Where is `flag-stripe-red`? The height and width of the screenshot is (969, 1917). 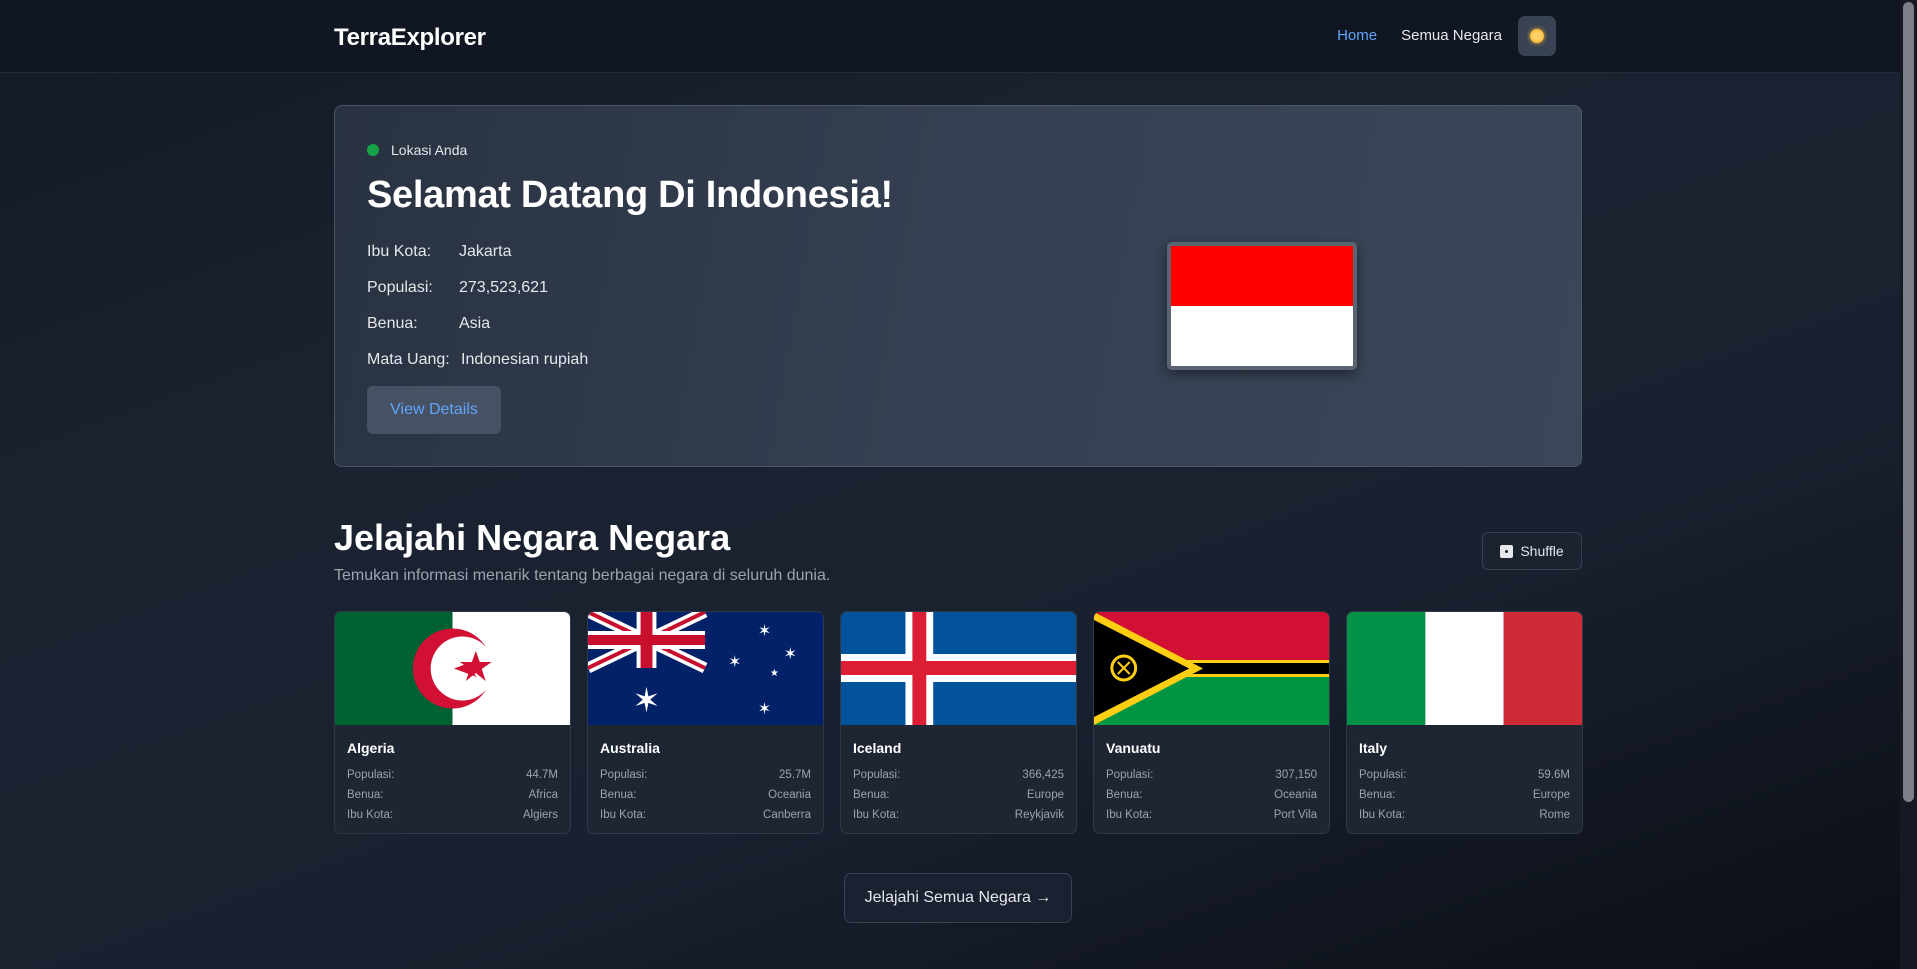 flag-stripe-red is located at coordinates (1262, 276).